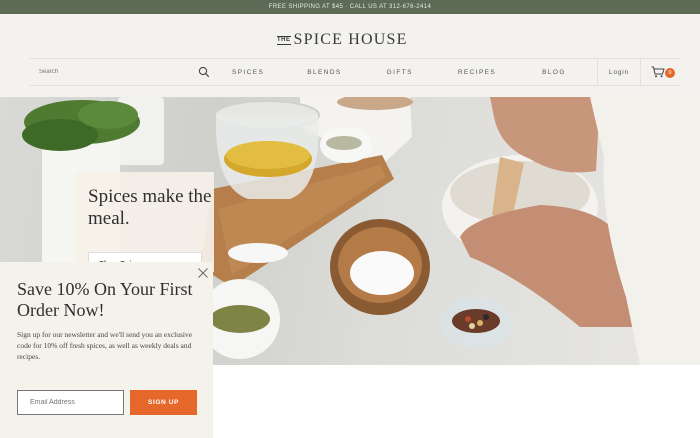 The width and height of the screenshot is (700, 438). I want to click on main-nav: SPICES BLENDS GIFTS RECIPES BLOG, so click(395, 72).